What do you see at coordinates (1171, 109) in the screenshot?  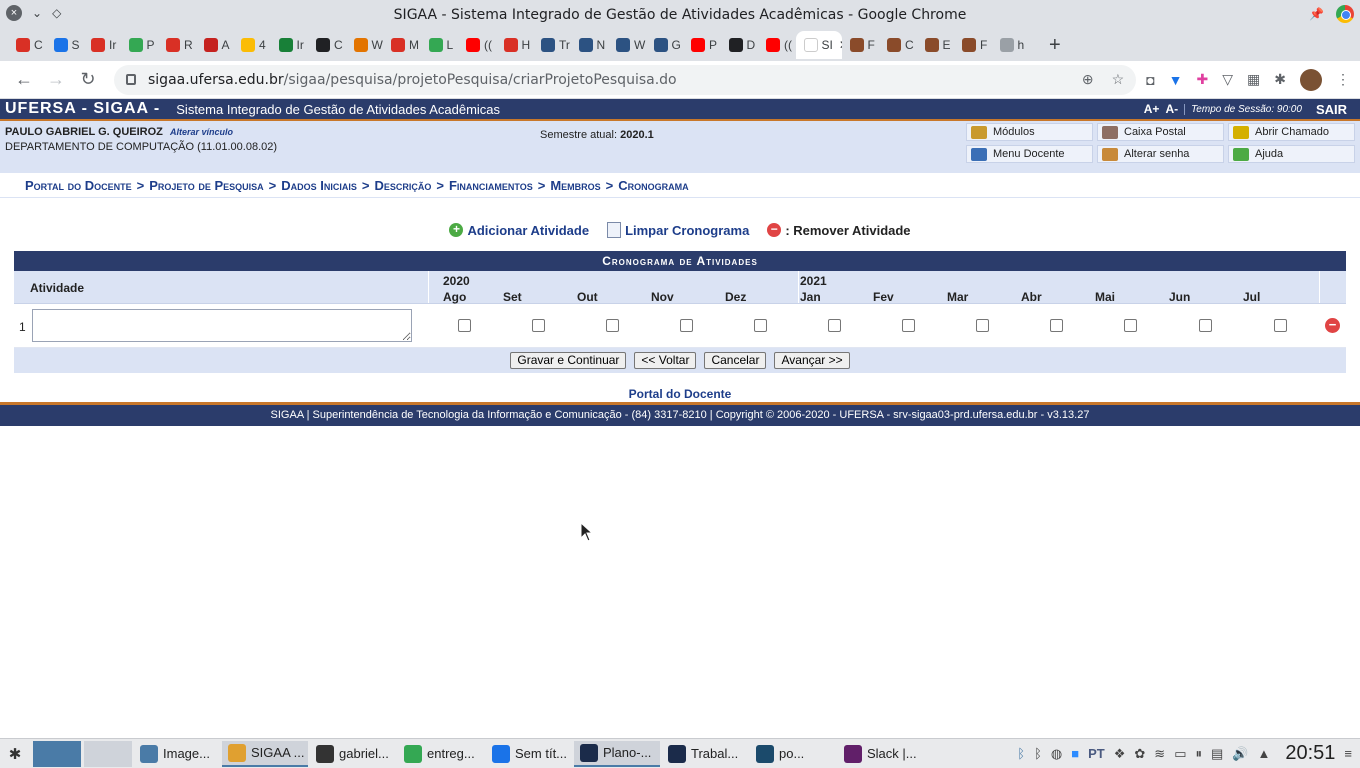 I see `font-decrease-button: A-` at bounding box center [1171, 109].